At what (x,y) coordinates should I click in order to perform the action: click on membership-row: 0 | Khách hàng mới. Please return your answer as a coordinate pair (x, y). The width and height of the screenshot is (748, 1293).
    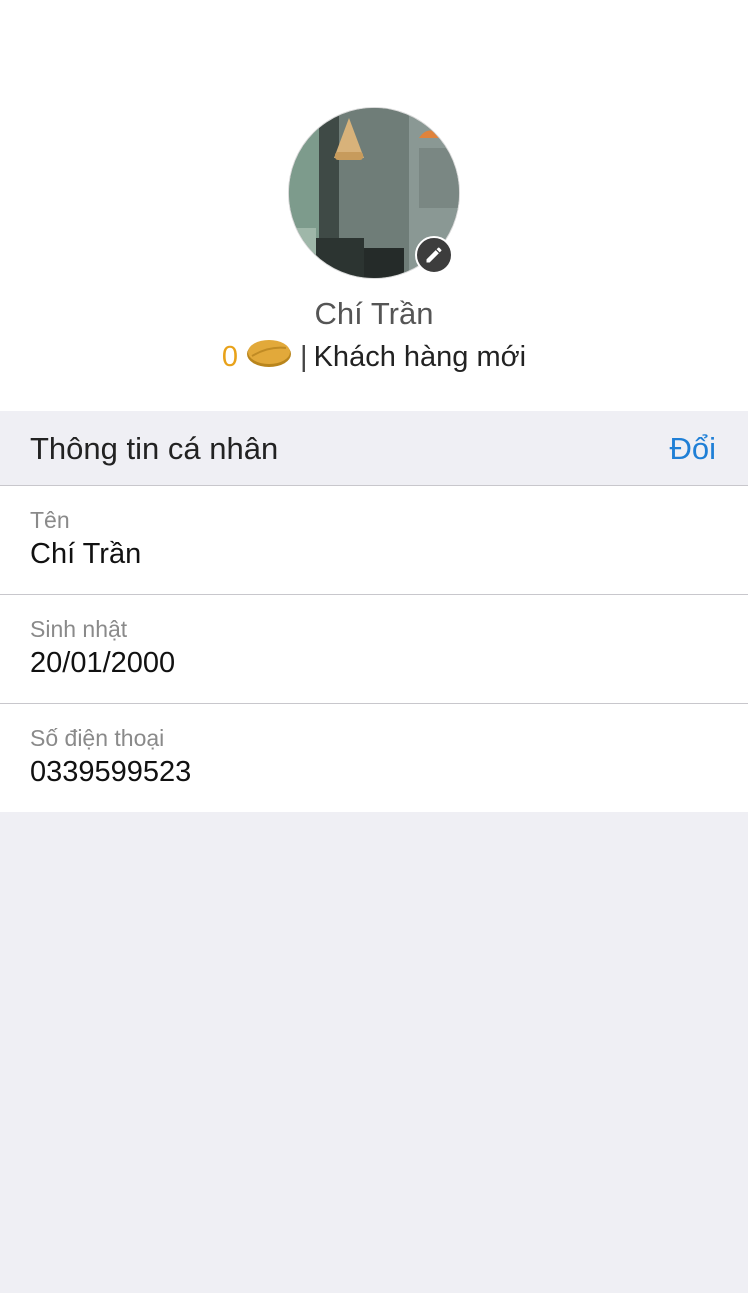
    Looking at the image, I should click on (374, 357).